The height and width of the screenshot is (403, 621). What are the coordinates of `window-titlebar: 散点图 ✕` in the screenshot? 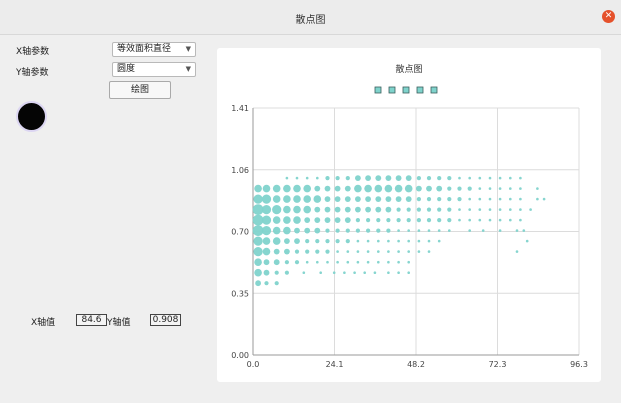 It's located at (310, 17).